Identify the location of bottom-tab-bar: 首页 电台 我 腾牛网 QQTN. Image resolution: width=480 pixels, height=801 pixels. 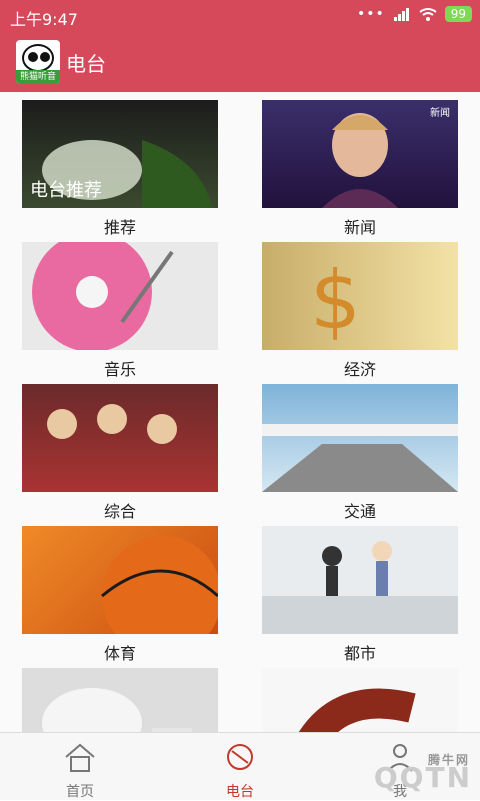
(240, 766).